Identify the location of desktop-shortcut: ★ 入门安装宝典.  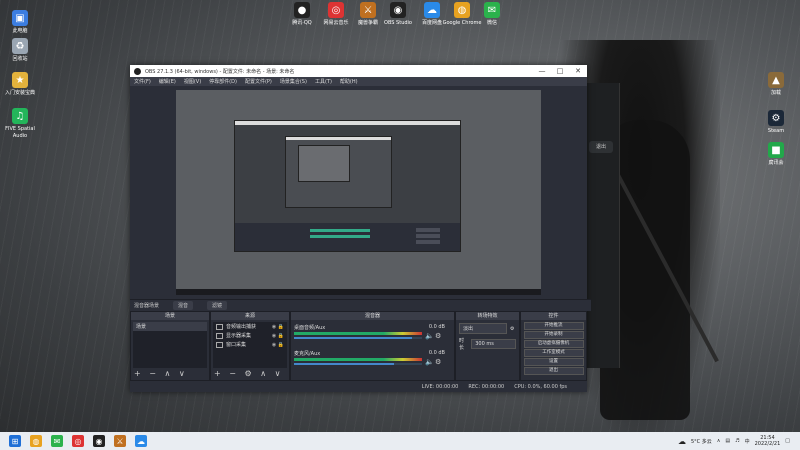
(20, 84).